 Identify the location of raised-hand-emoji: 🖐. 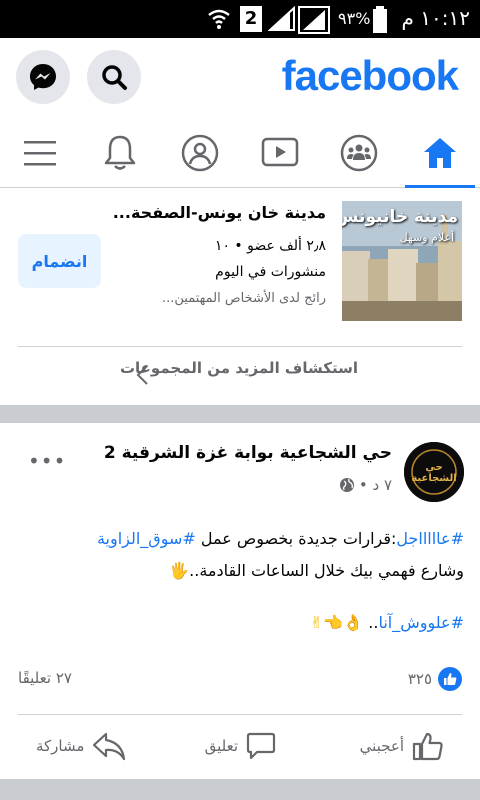
(179, 570).